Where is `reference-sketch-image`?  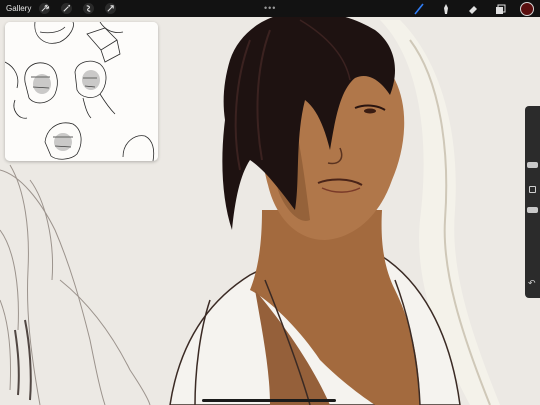 reference-sketch-image is located at coordinates (81, 91).